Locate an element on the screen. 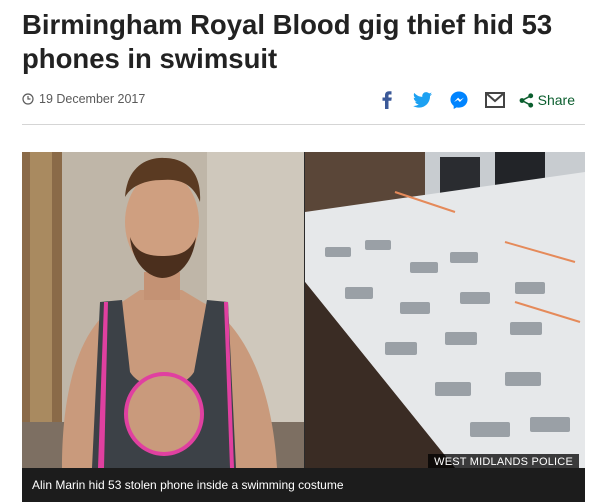 Image resolution: width=600 pixels, height=503 pixels. share-bar: Share is located at coordinates (468, 100).